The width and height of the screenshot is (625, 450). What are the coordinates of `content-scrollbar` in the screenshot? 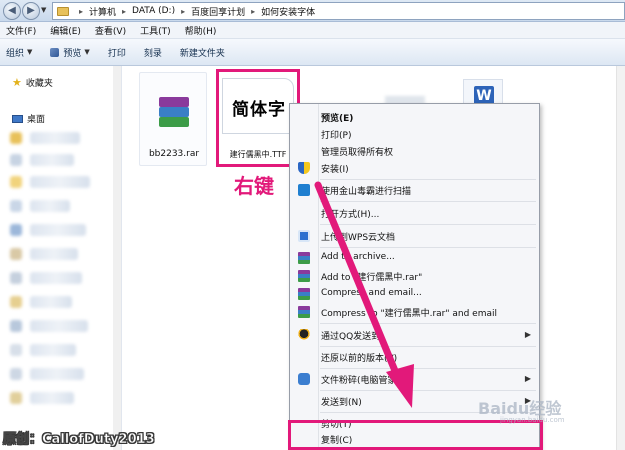 It's located at (620, 258).